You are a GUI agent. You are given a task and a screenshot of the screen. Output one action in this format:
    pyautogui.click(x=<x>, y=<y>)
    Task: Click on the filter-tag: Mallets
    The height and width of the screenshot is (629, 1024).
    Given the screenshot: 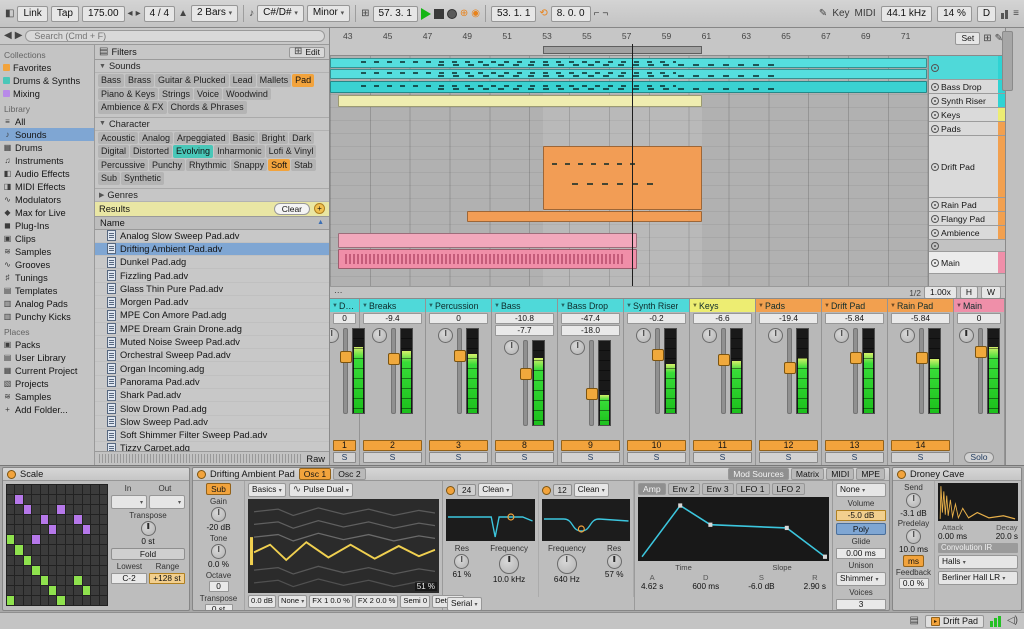 What is the action you would take?
    pyautogui.click(x=274, y=80)
    